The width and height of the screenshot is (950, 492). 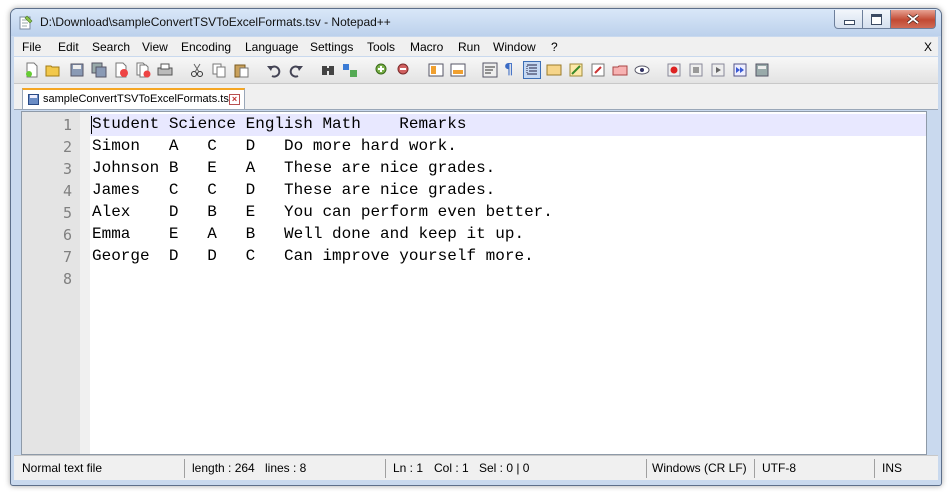 I want to click on open-file-icon, so click(x=53, y=70).